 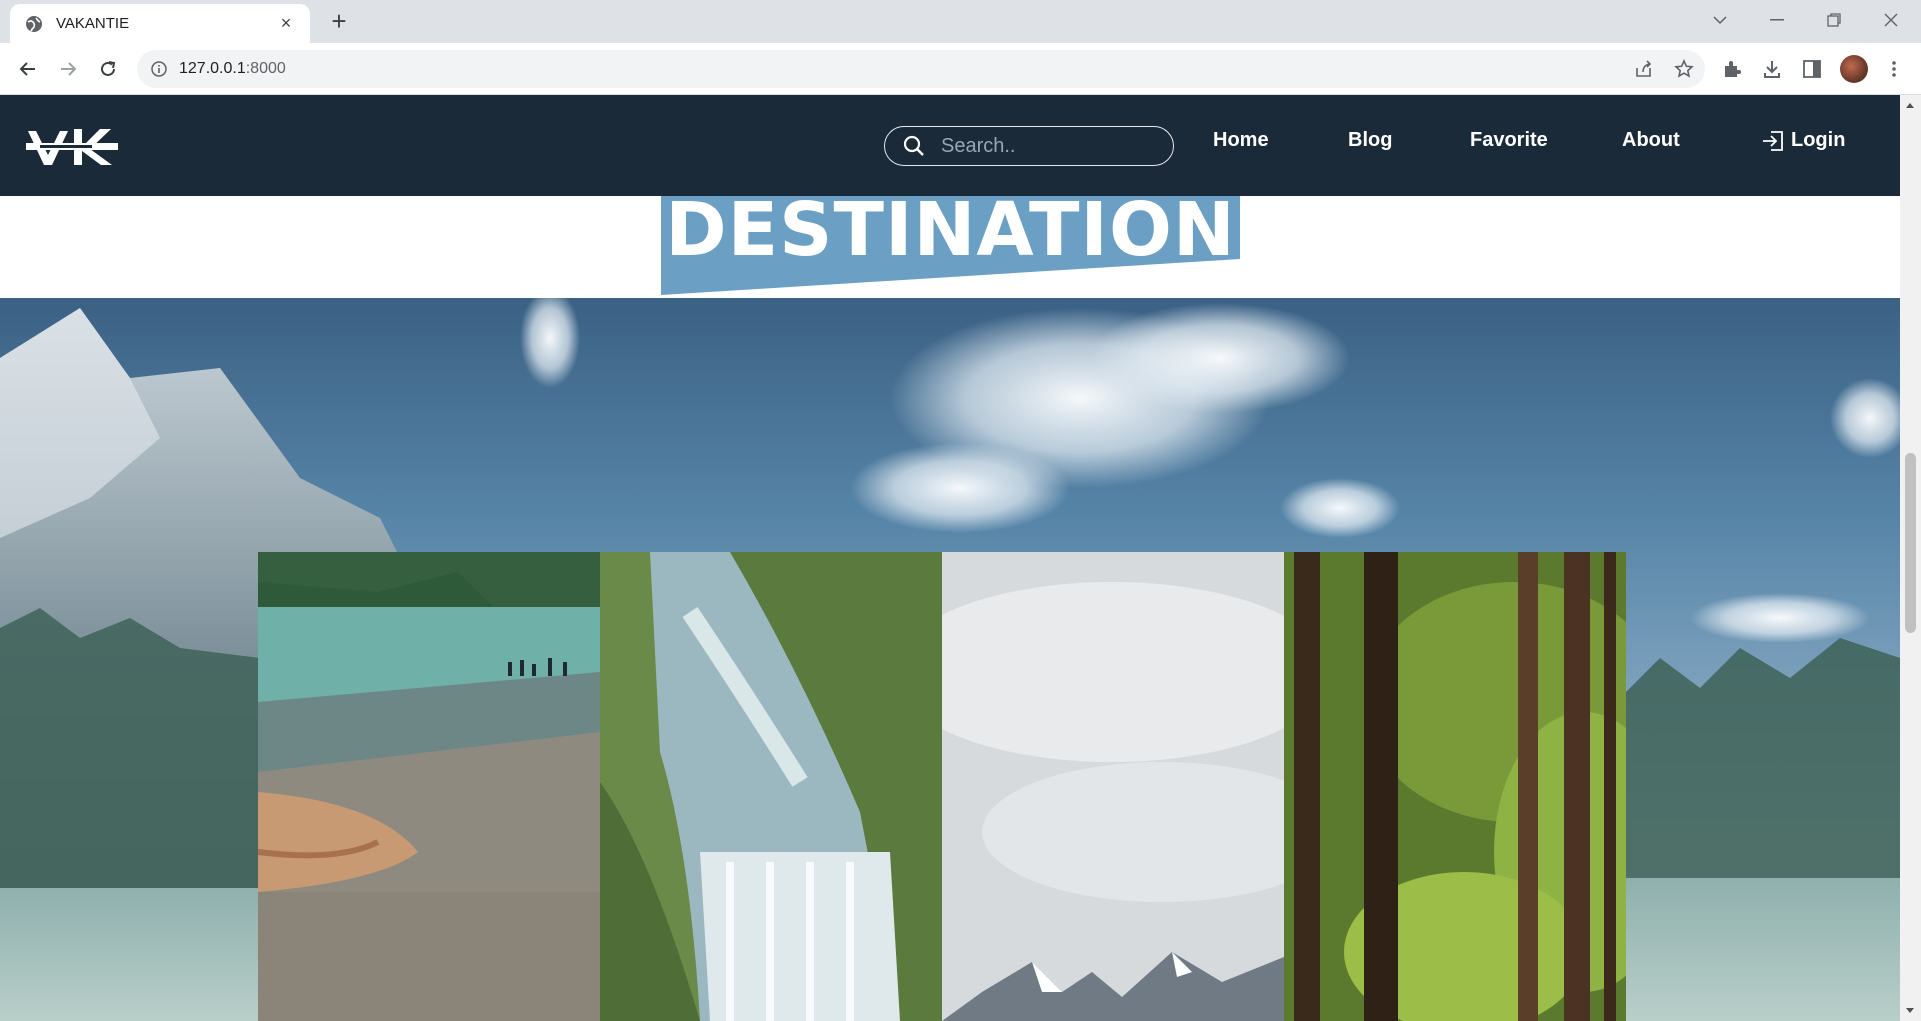 I want to click on browser-toolbar: 127.0.0.1:8000, so click(x=960, y=69).